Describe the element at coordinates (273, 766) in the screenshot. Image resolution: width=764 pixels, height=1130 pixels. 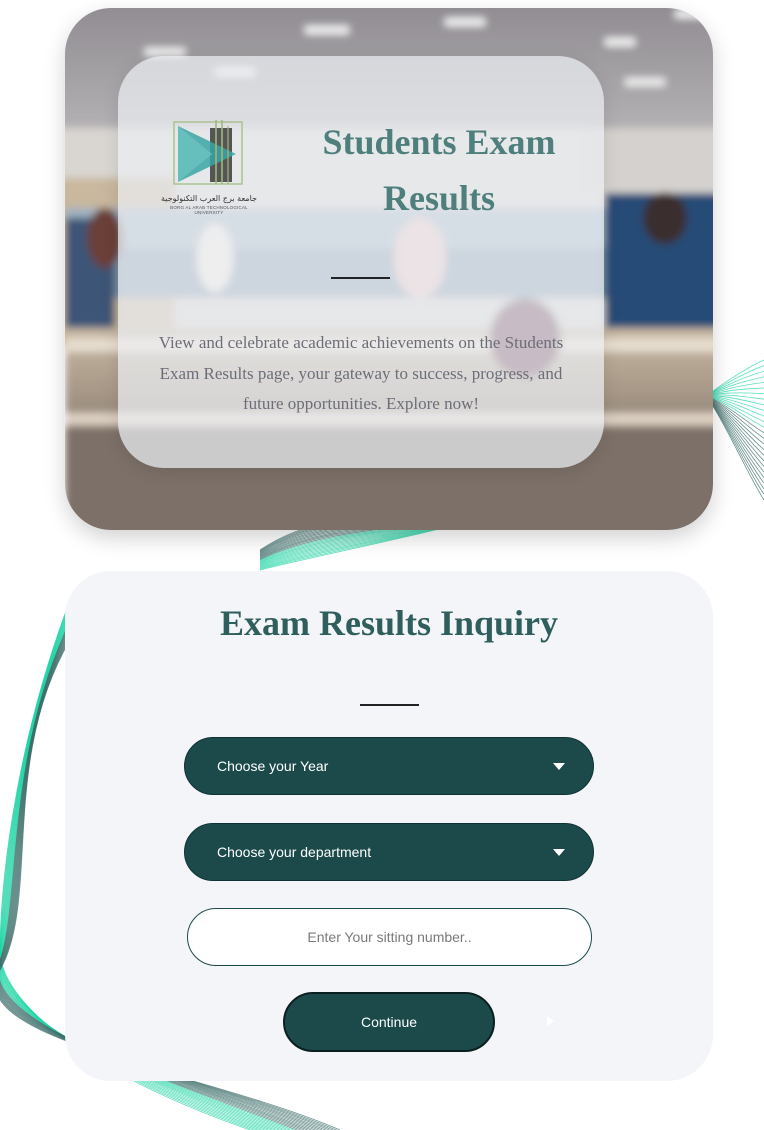
I see `year-select-label: Choose your Year` at that location.